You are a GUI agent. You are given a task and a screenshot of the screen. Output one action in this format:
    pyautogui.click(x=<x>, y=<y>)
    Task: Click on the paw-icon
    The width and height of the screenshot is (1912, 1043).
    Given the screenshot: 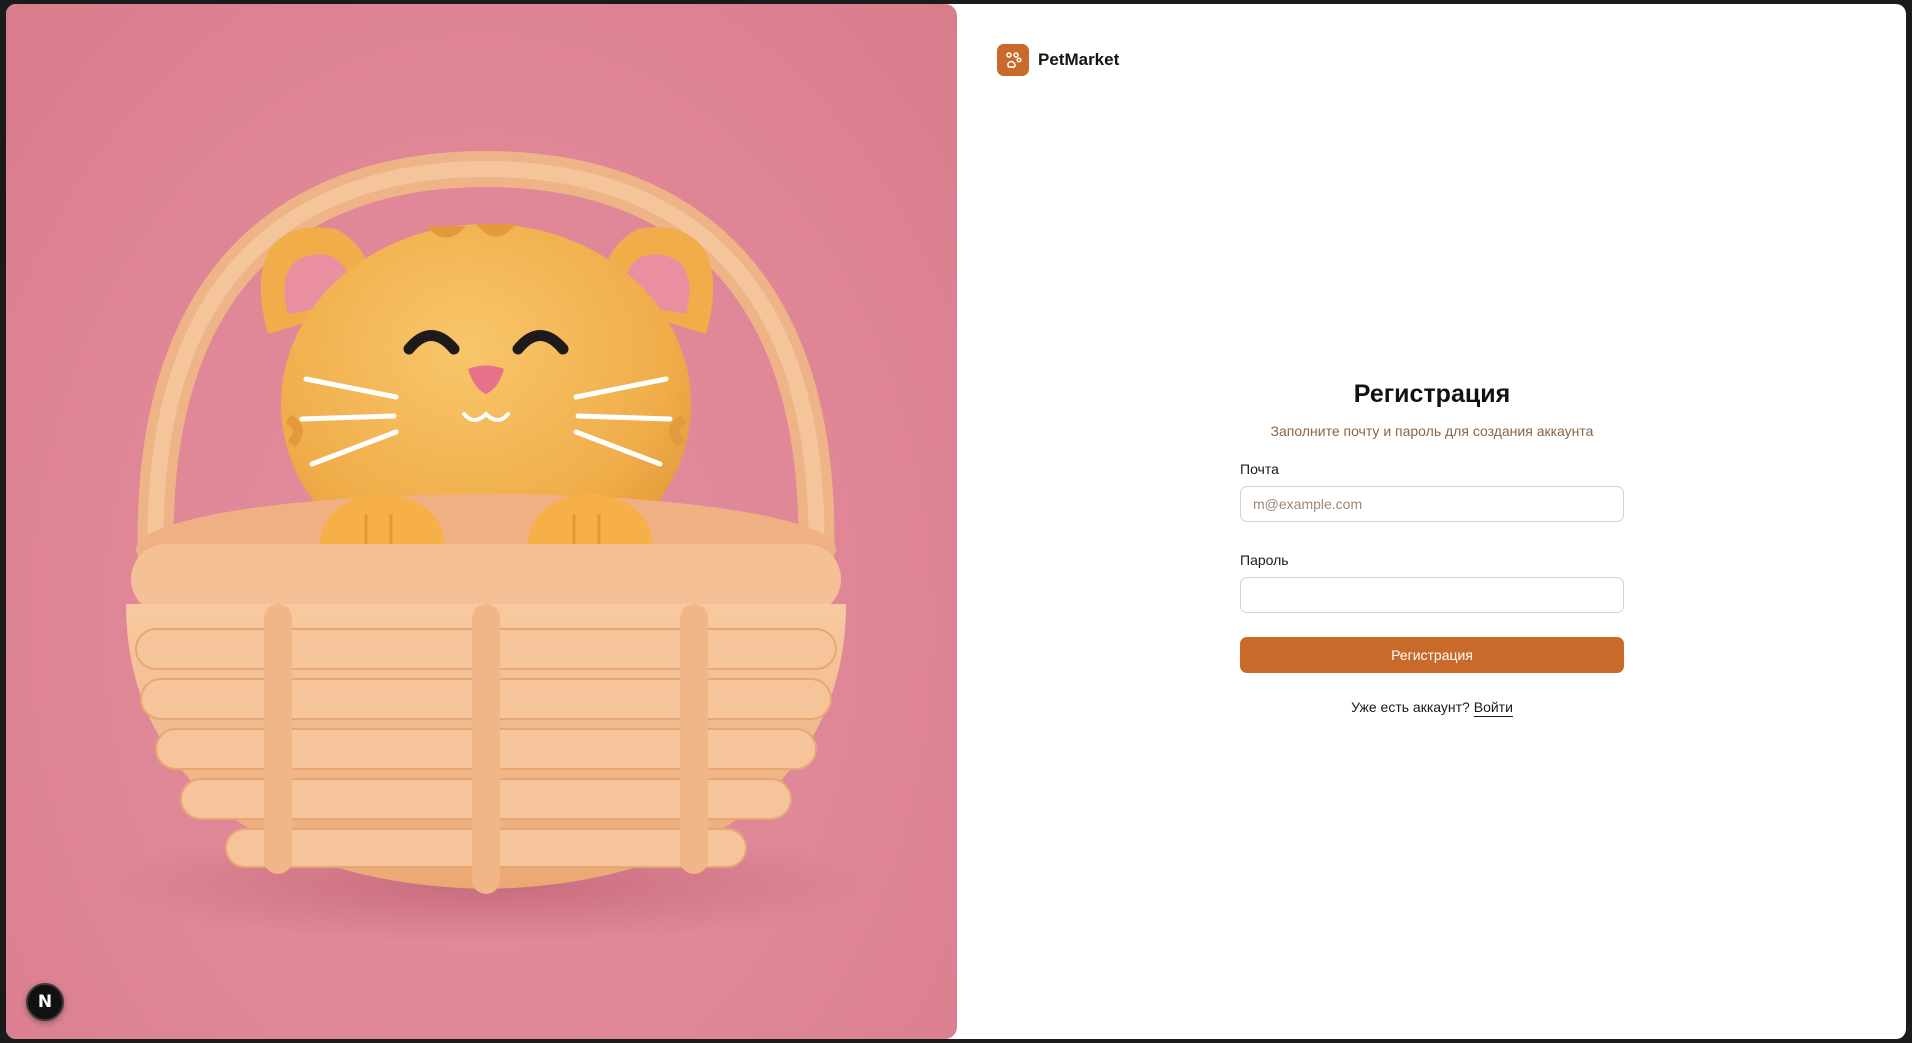 What is the action you would take?
    pyautogui.click(x=1013, y=60)
    